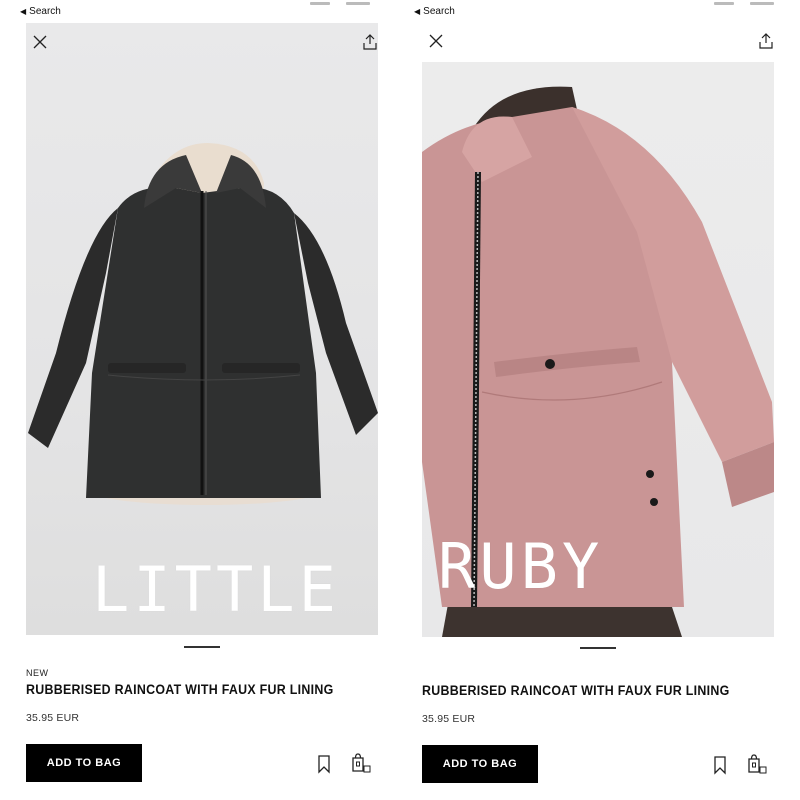 This screenshot has height=800, width=800. What do you see at coordinates (521, 566) in the screenshot?
I see `watermark-text: RUBY` at bounding box center [521, 566].